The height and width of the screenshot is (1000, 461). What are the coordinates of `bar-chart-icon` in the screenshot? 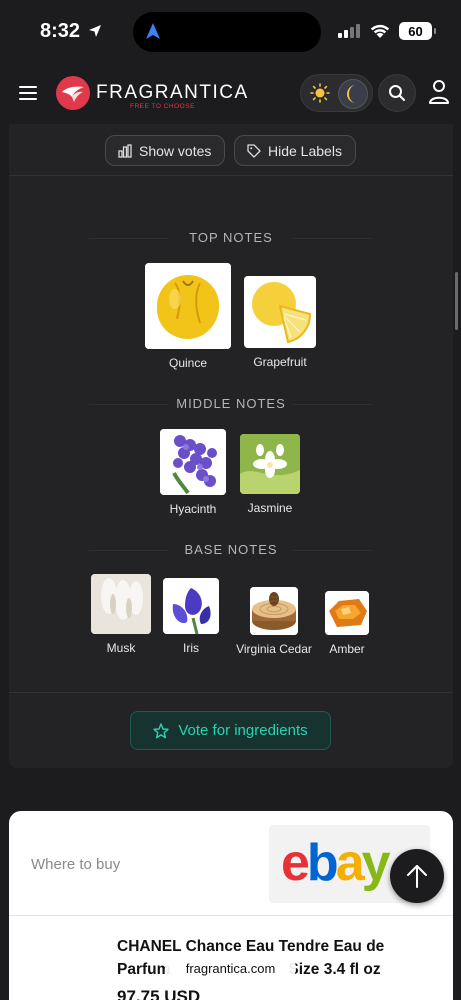 It's located at (125, 150).